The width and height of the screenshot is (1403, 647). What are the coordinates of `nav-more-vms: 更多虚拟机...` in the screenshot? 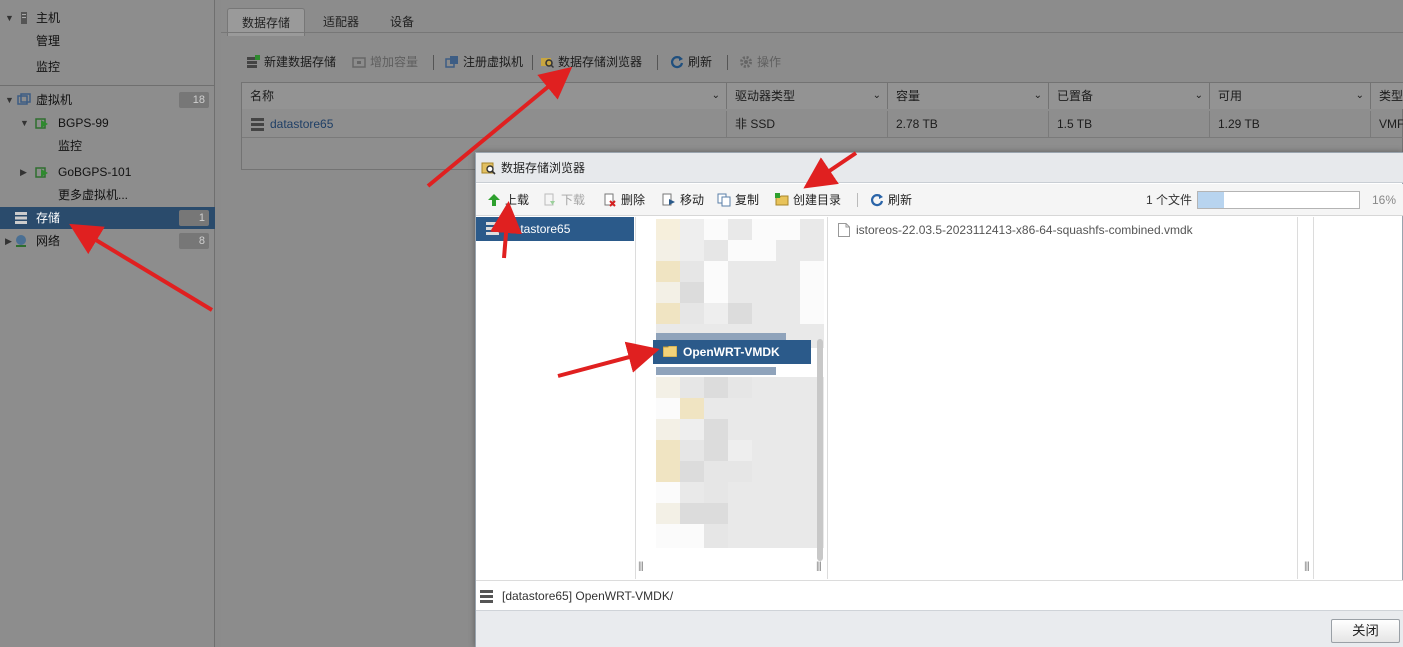 It's located at (107, 195).